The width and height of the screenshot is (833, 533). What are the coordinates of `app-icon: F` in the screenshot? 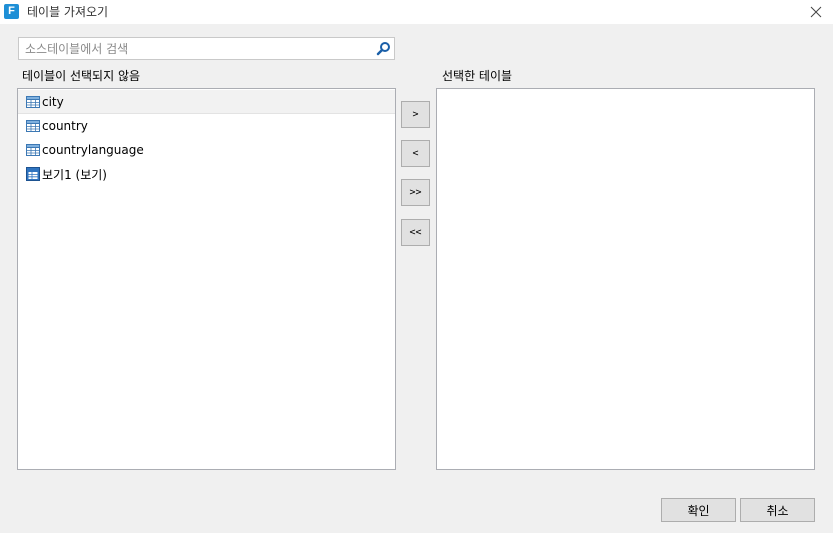 It's located at (11, 11).